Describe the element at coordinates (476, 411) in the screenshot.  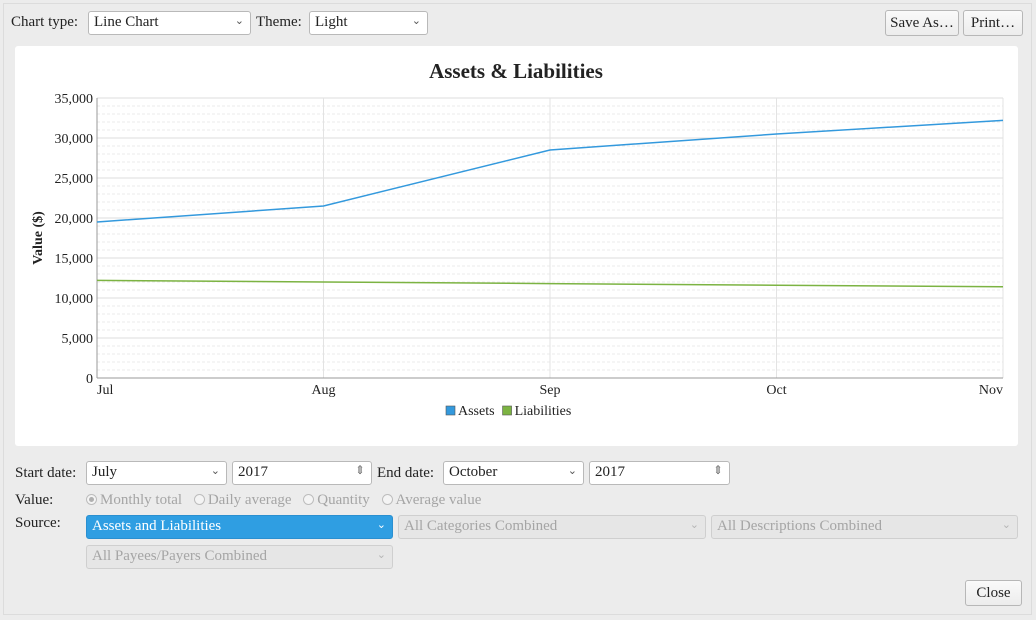
I see `legend-label-assets: Assets` at that location.